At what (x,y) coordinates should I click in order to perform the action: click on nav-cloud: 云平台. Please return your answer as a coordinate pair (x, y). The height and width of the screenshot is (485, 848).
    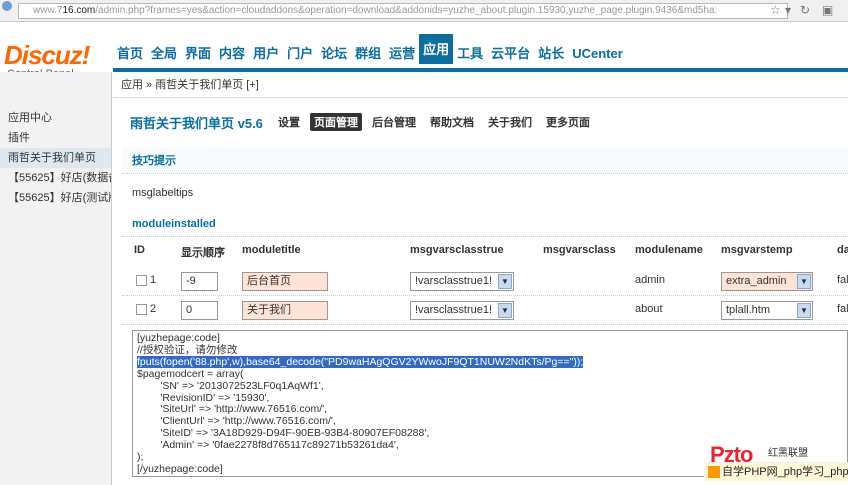
    Looking at the image, I should click on (510, 54).